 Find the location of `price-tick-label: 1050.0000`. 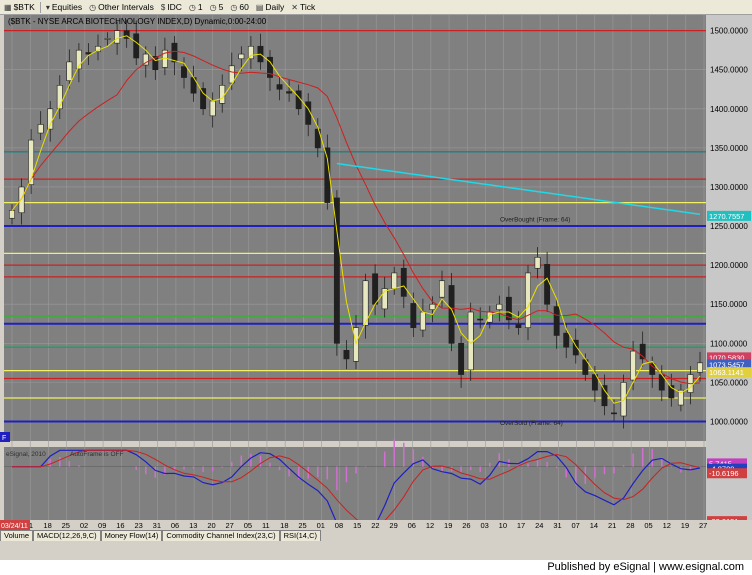

price-tick-label: 1050.0000 is located at coordinates (729, 382).